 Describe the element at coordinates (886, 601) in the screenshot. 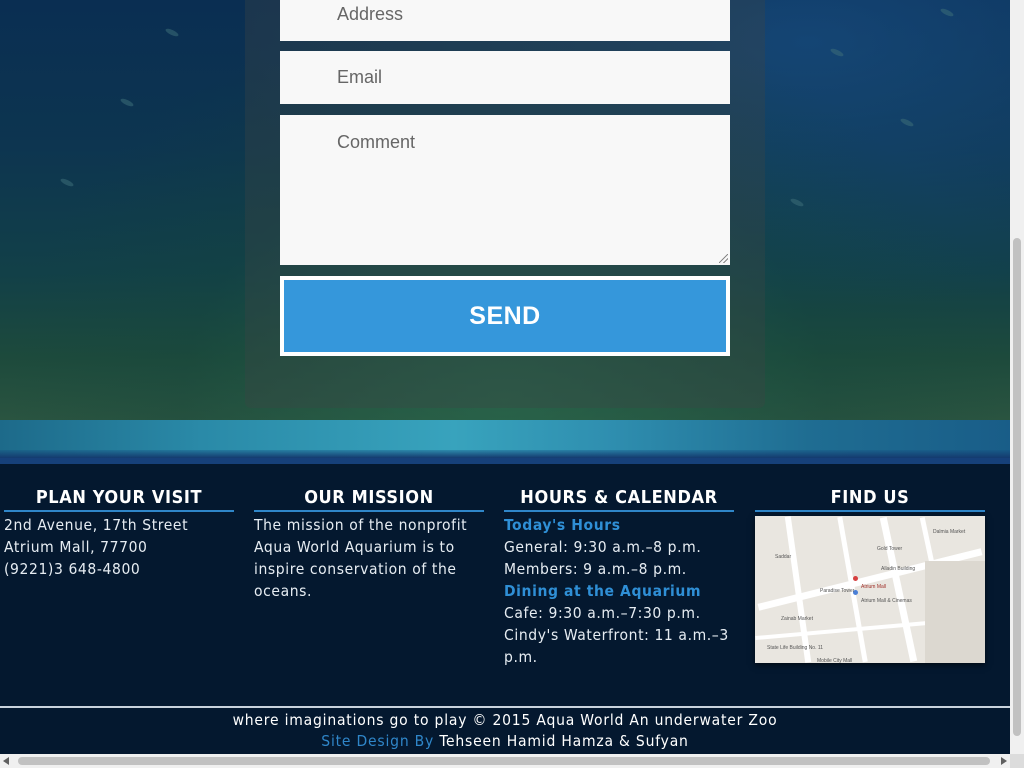

I see `map-label: Atrium Mall & Cinemas` at that location.